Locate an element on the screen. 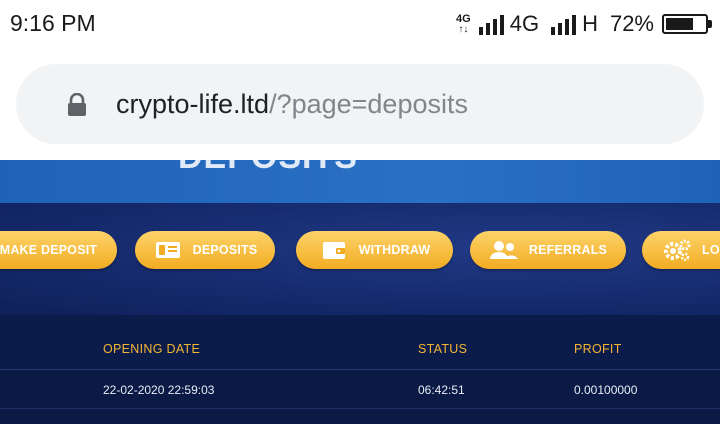 Image resolution: width=720 pixels, height=424 pixels. cell-opening-date: 22-02-2020 22:59:03 is located at coordinates (159, 390).